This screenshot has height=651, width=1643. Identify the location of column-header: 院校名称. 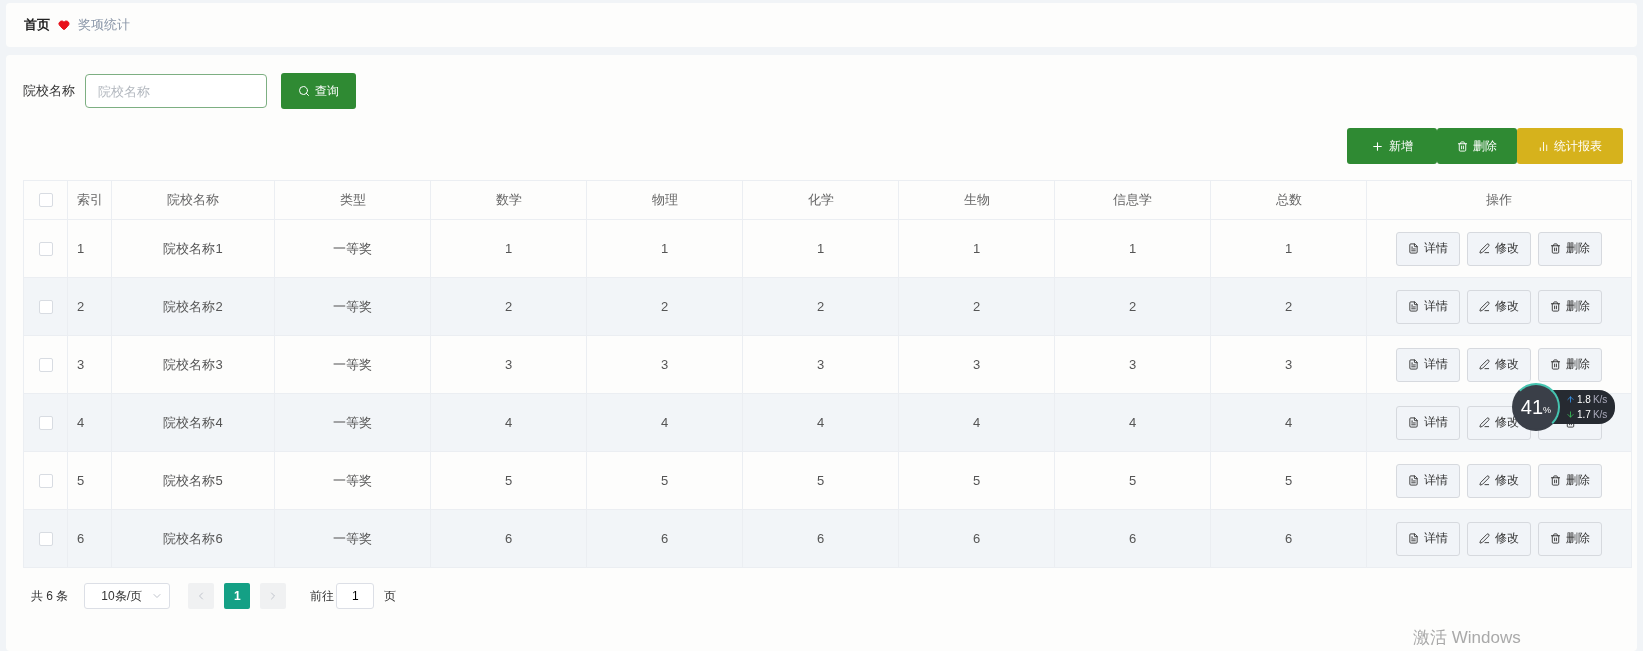
(193, 200).